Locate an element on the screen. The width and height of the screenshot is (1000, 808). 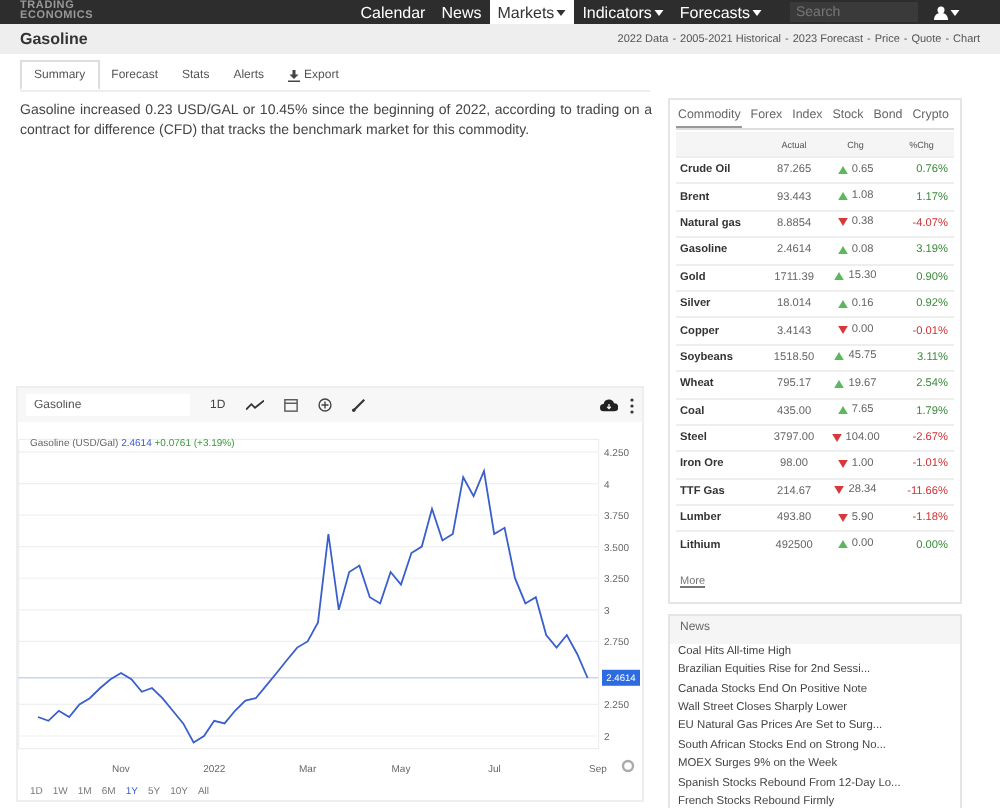
user-menu is located at coordinates (947, 12).